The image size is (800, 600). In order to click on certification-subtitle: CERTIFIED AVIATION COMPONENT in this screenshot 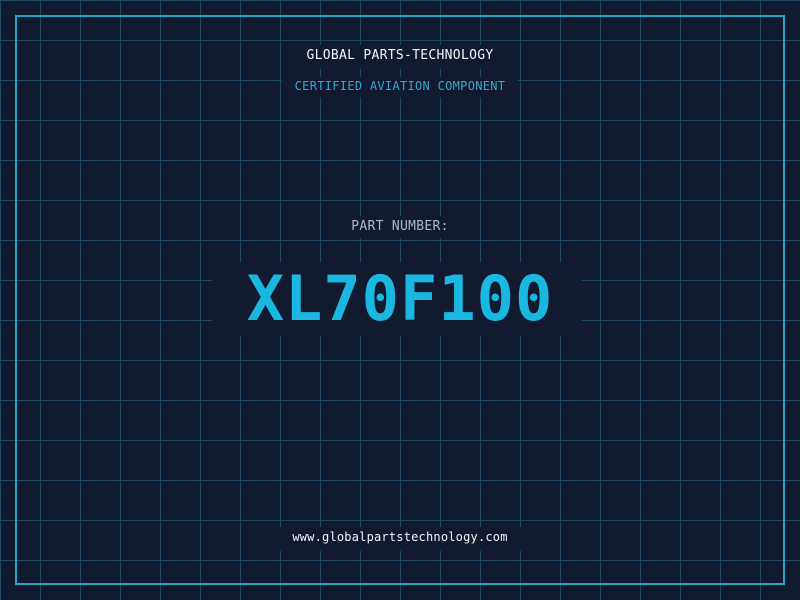, I will do `click(400, 86)`.